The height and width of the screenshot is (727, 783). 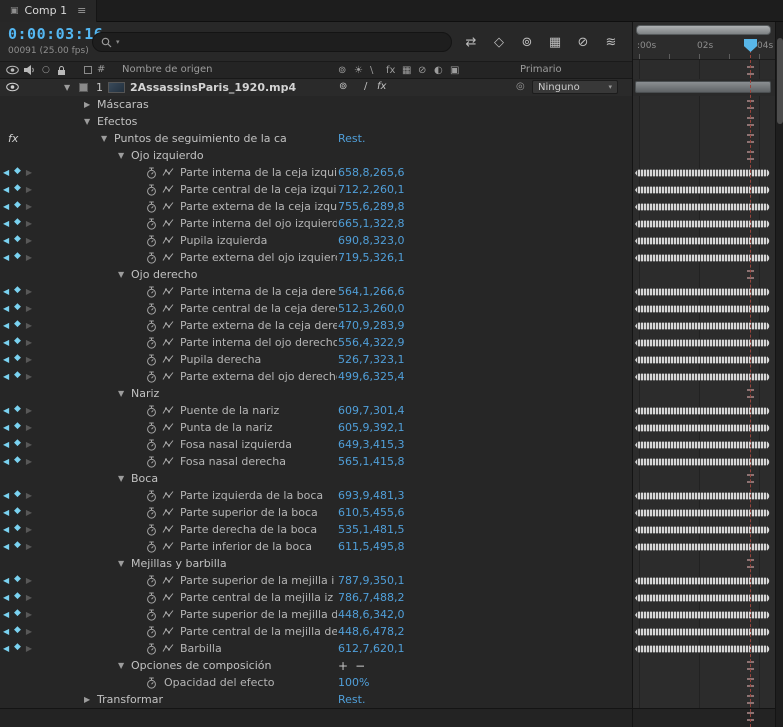 I want to click on search-input, so click(x=283, y=42).